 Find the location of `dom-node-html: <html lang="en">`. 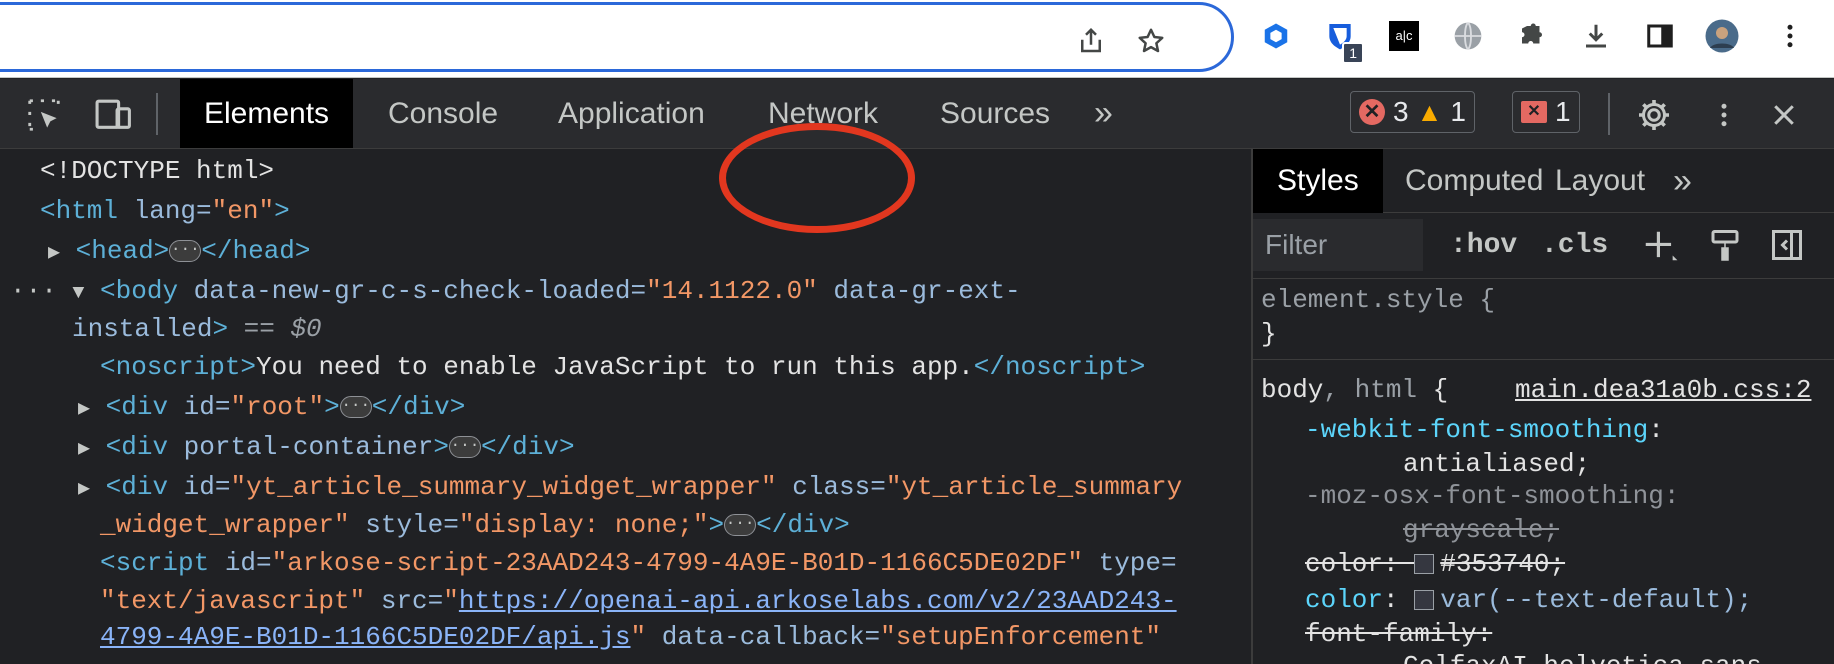

dom-node-html: <html lang="en"> is located at coordinates (165, 211).